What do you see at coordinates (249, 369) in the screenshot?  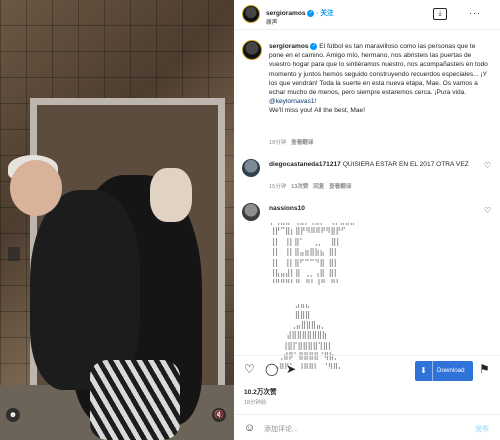 I see `like-heart-icon: ♡` at bounding box center [249, 369].